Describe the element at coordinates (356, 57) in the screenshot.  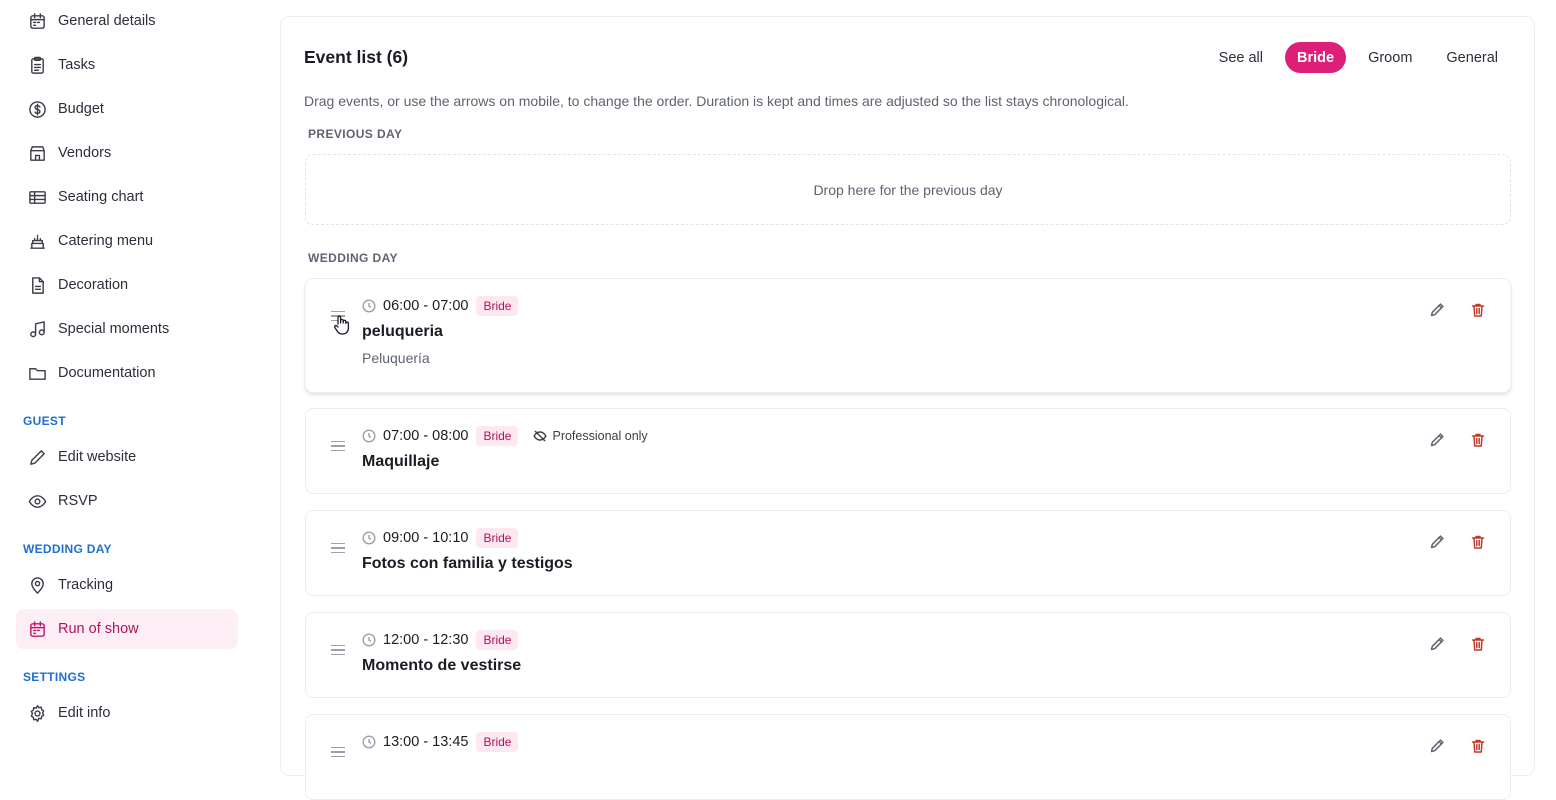
I see `page-title: Event list (6)` at that location.